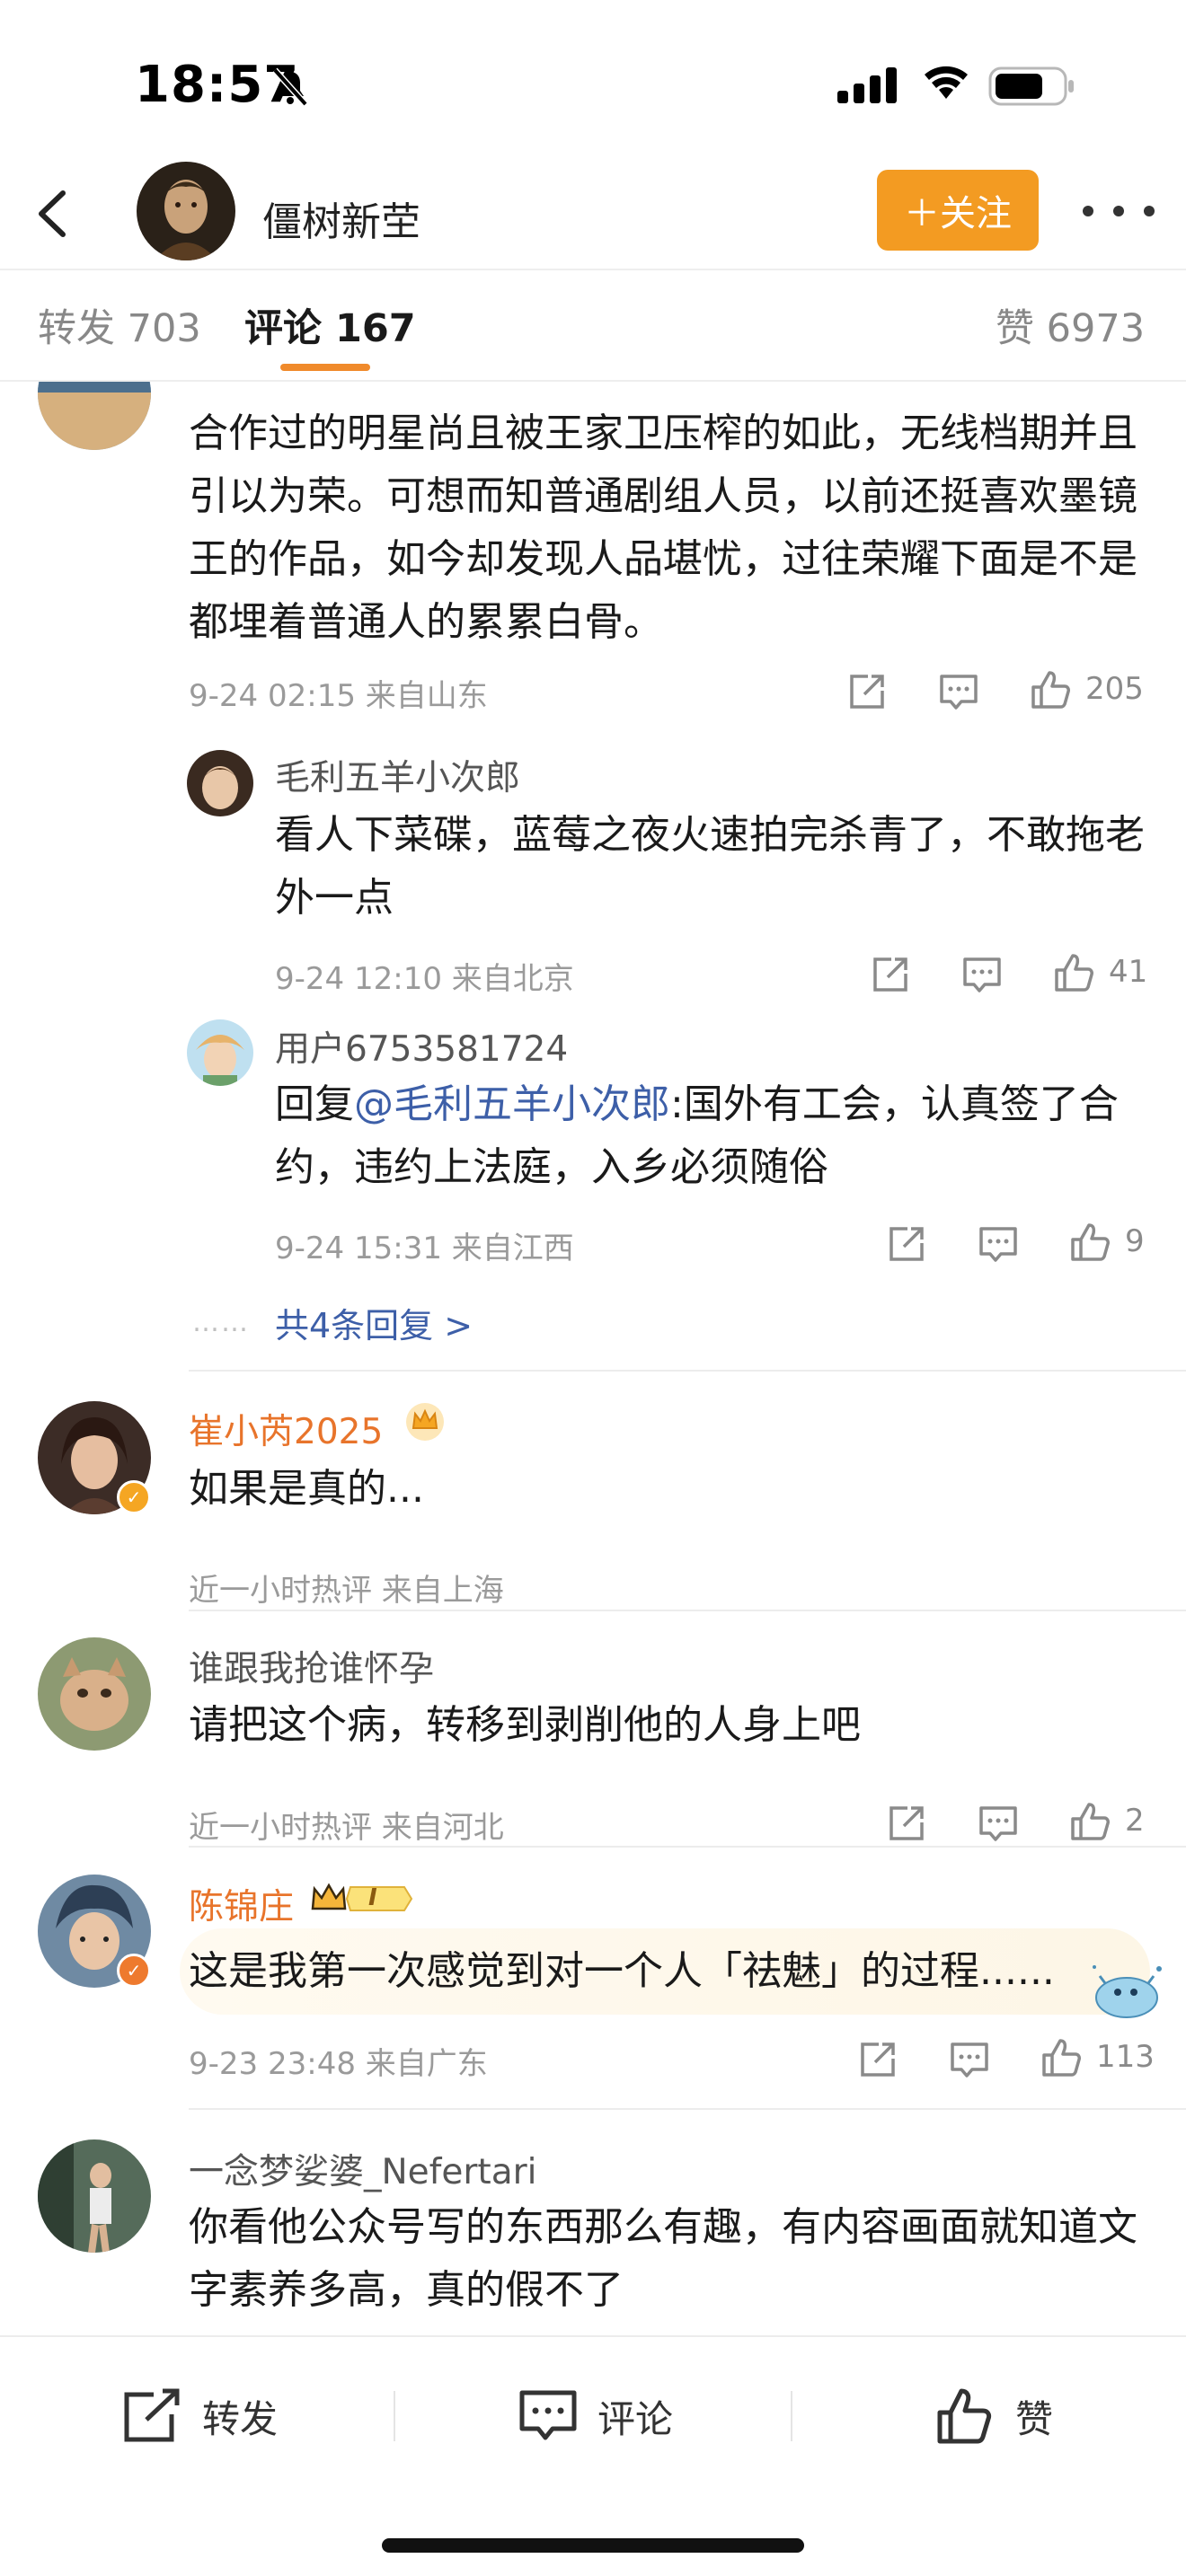 The image size is (1186, 2576). What do you see at coordinates (314, 1104) in the screenshot?
I see `reply-prefix: 回复` at bounding box center [314, 1104].